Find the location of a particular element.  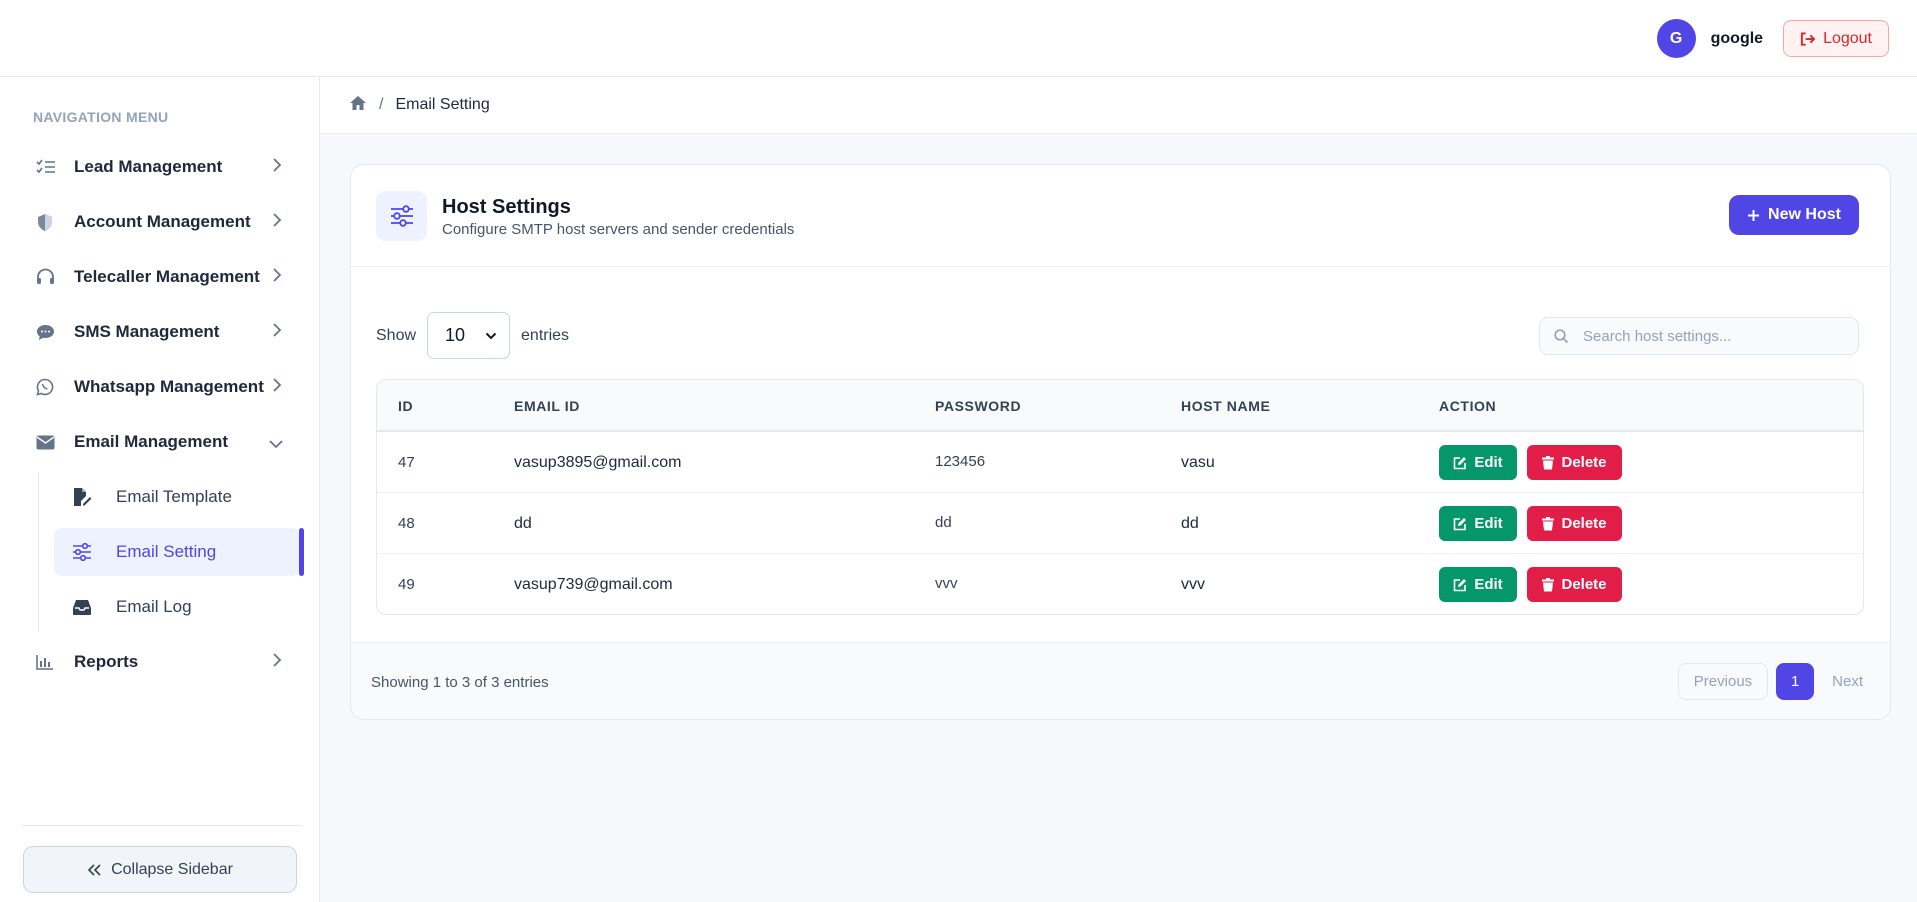

submenu-guide-line is located at coordinates (38, 552).